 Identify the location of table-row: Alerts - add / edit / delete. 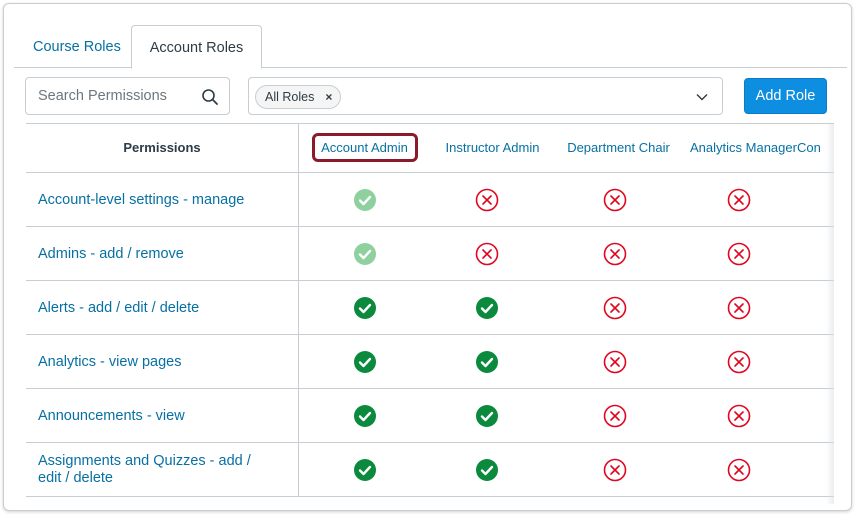
(430, 308).